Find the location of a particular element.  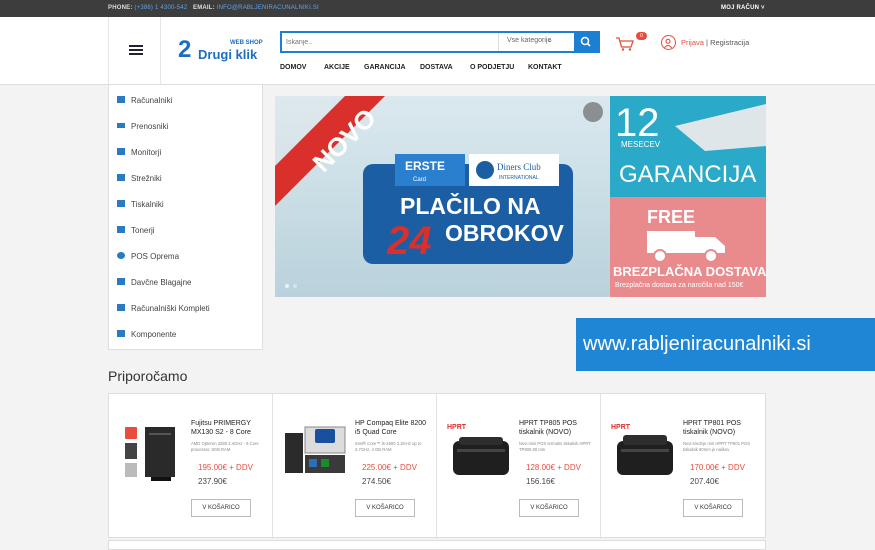

product-title: Fujitsu PRIMERGY MX130 S2 - 8 Core is located at coordinates (229, 428).